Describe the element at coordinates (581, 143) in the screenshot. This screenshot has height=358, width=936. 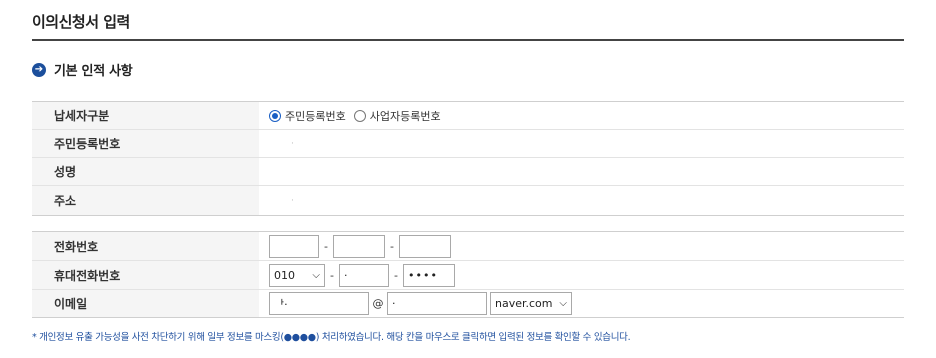
I see `rrn-cell: ·` at that location.